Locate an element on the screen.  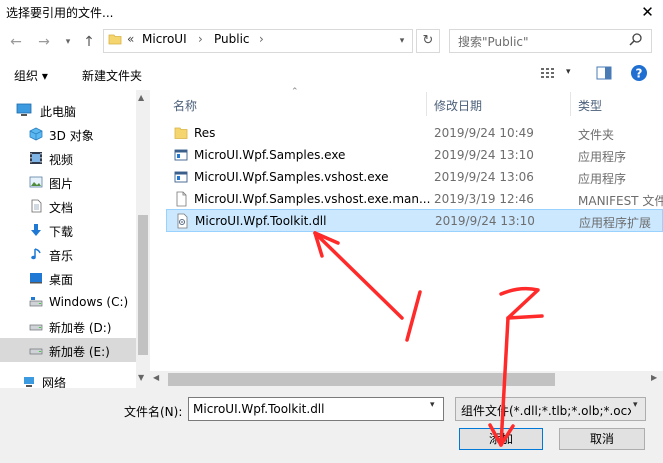
sidebar-item-desktop: 桌面 is located at coordinates (68, 278).